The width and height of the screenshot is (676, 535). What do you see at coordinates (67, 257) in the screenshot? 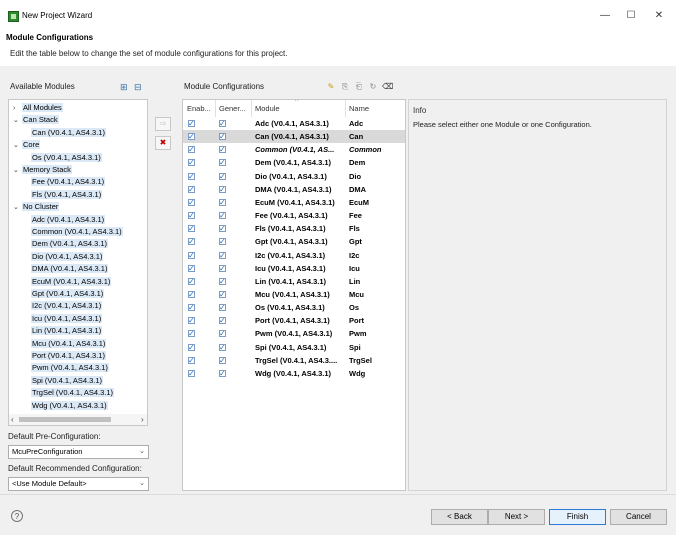
I see `tree-item: Dio (V0.4.1, AS4.3.1)` at bounding box center [67, 257].